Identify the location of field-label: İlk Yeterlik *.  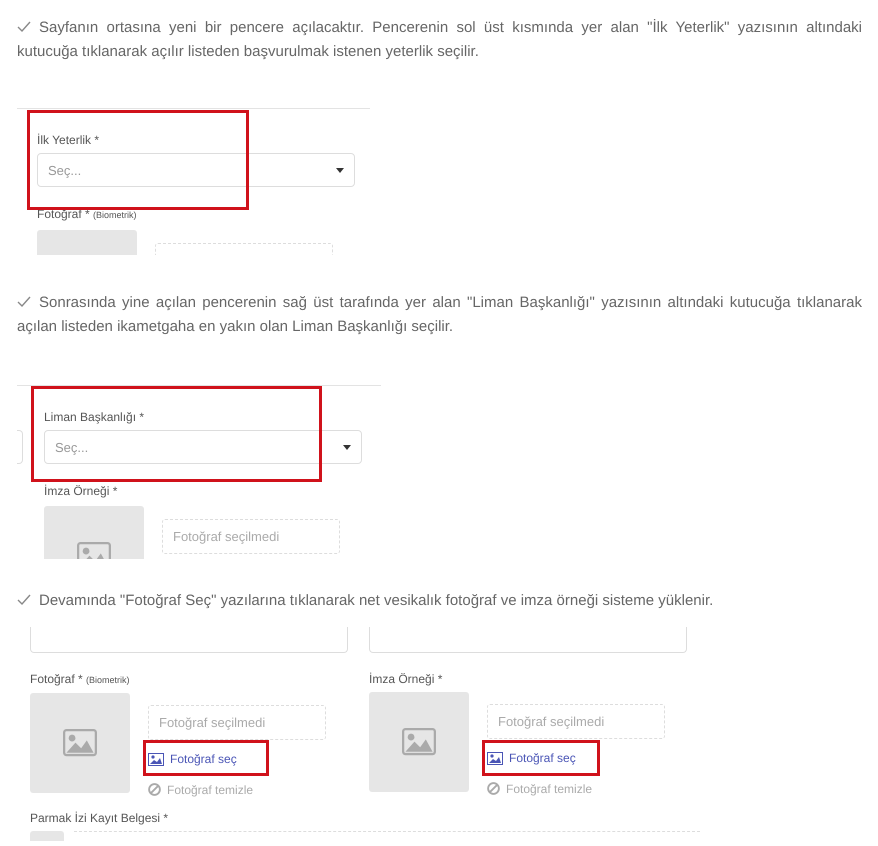
(68, 140).